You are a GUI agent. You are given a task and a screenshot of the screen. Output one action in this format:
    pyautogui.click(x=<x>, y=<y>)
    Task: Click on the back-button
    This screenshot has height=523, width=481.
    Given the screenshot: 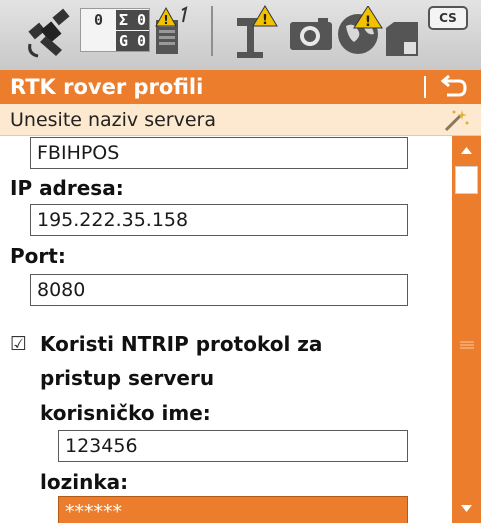 What is the action you would take?
    pyautogui.click(x=453, y=88)
    